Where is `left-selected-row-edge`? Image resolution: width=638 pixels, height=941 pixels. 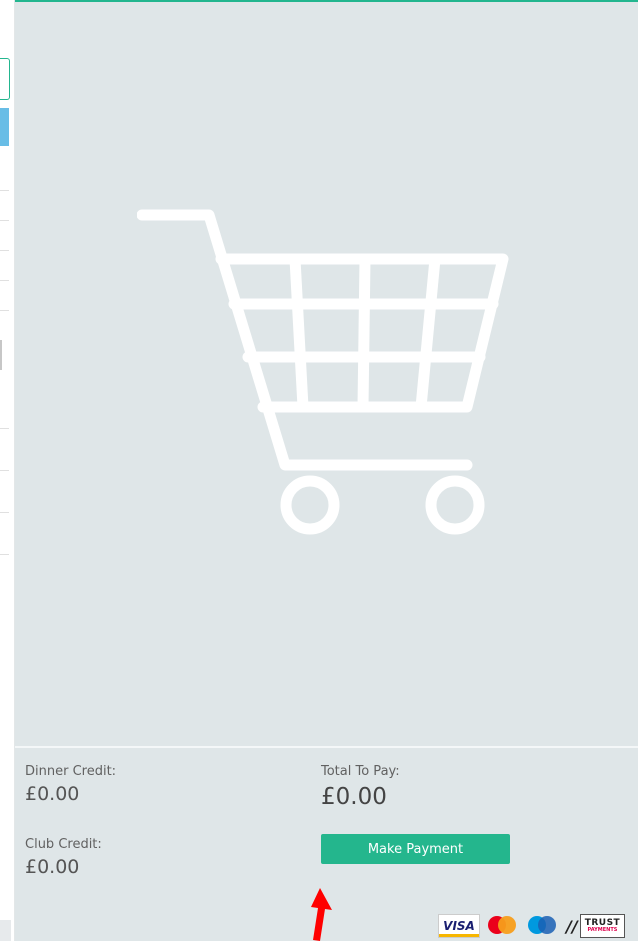
left-selected-row-edge is located at coordinates (4, 127).